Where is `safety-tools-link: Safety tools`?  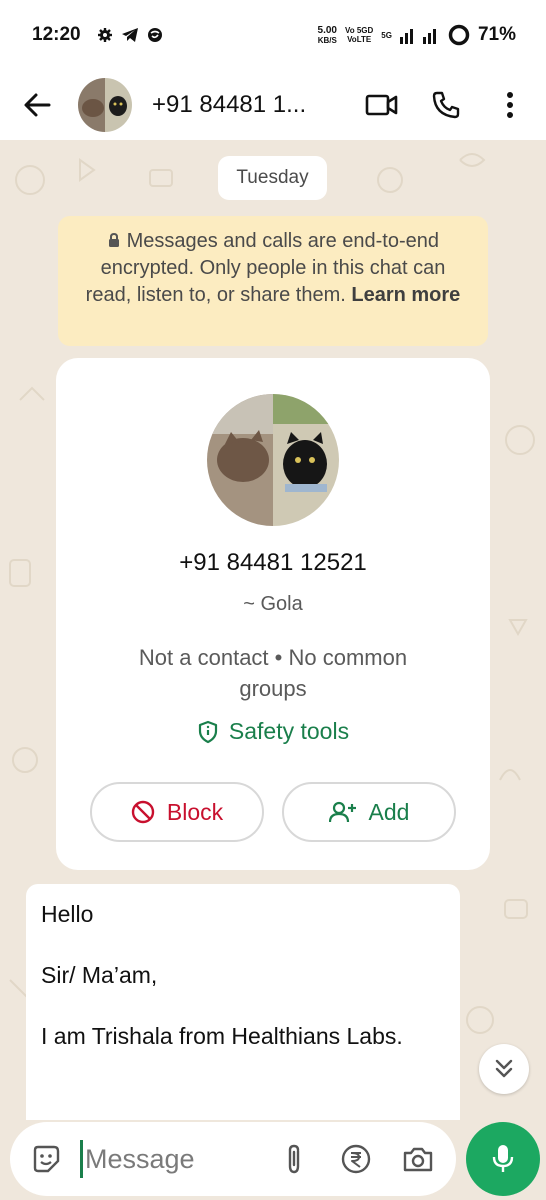 safety-tools-link: Safety tools is located at coordinates (273, 731).